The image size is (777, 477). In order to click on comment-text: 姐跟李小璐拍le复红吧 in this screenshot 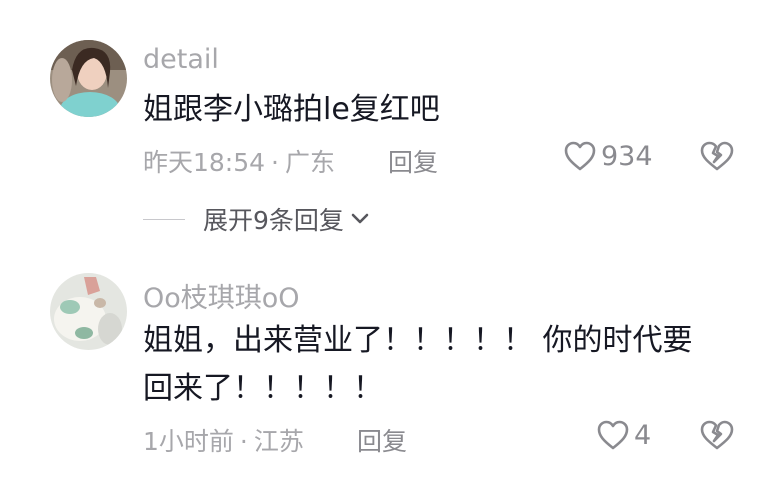, I will do `click(291, 109)`.